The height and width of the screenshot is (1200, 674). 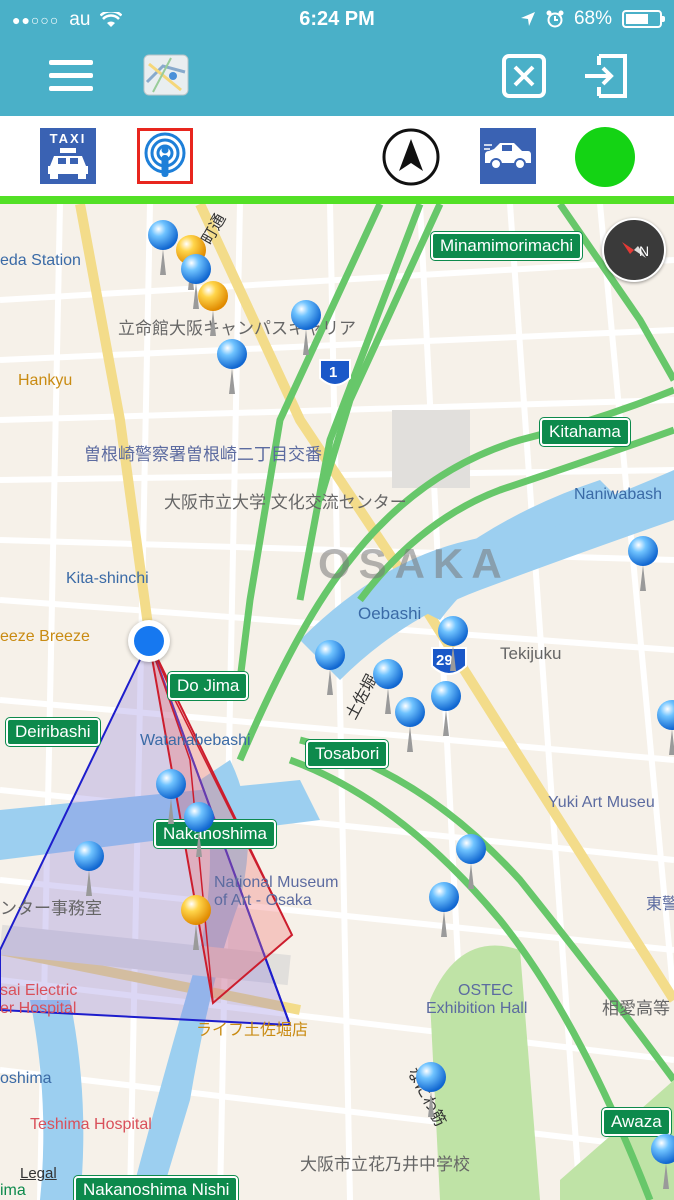 What do you see at coordinates (644, 251) in the screenshot?
I see `svg-text: N` at bounding box center [644, 251].